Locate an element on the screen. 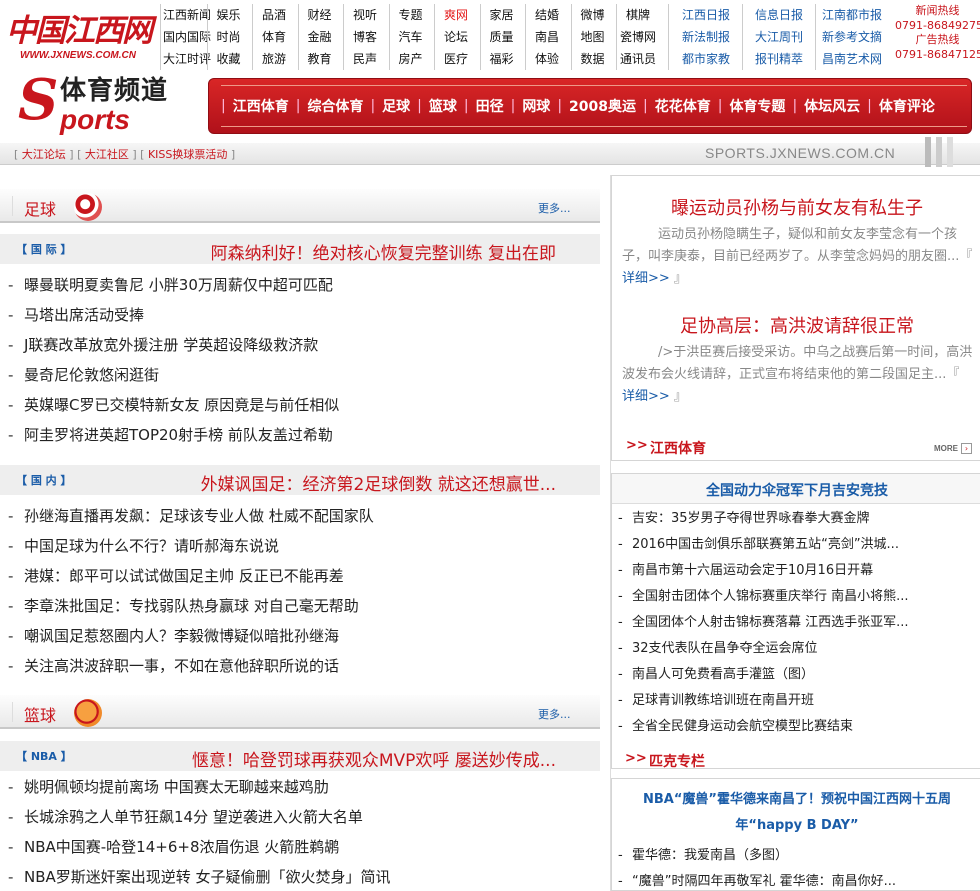 This screenshot has height=891, width=980. nav-link: 品酒 is located at coordinates (274, 15).